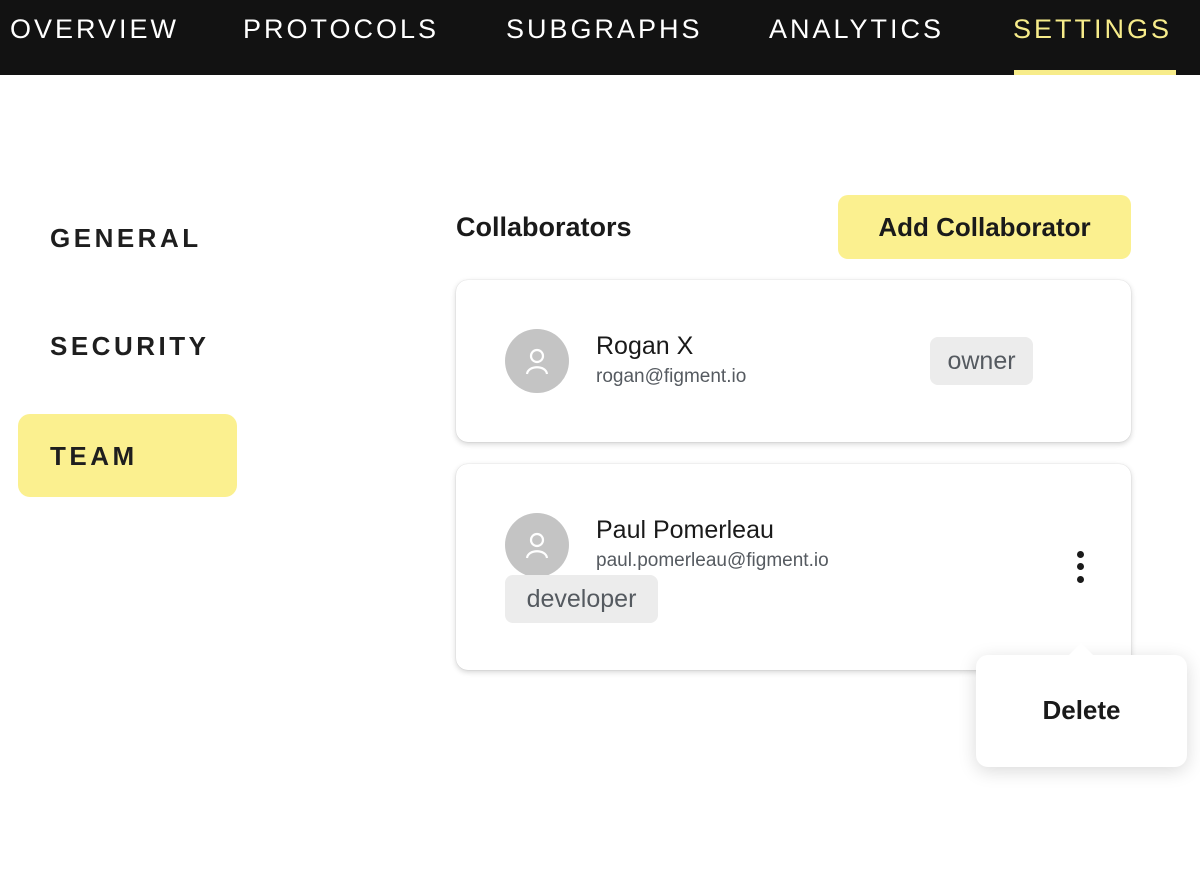 The width and height of the screenshot is (1200, 874). Describe the element at coordinates (712, 560) in the screenshot. I see `collaborator-email: paul.pomerleau@figment.io` at that location.